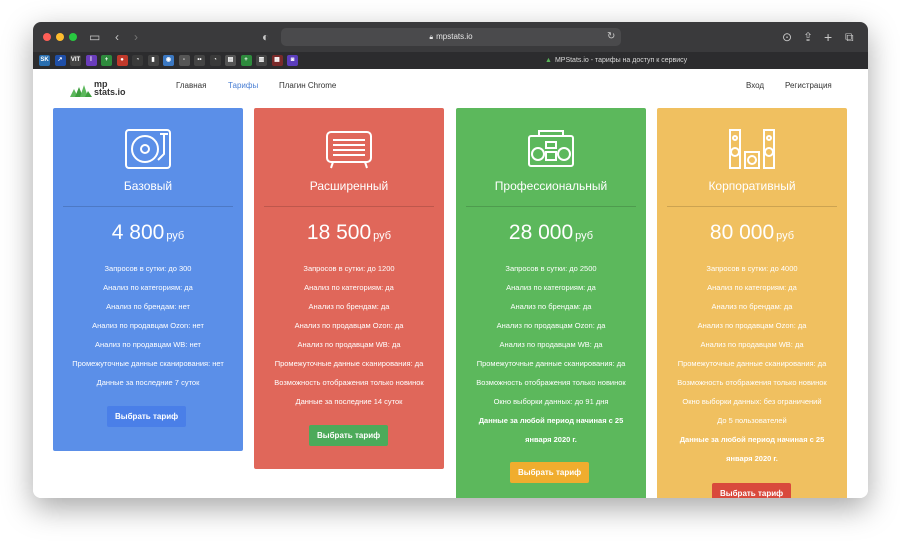  Describe the element at coordinates (454, 36) in the screenshot. I see `address-bar-url: mpstats.io` at that location.